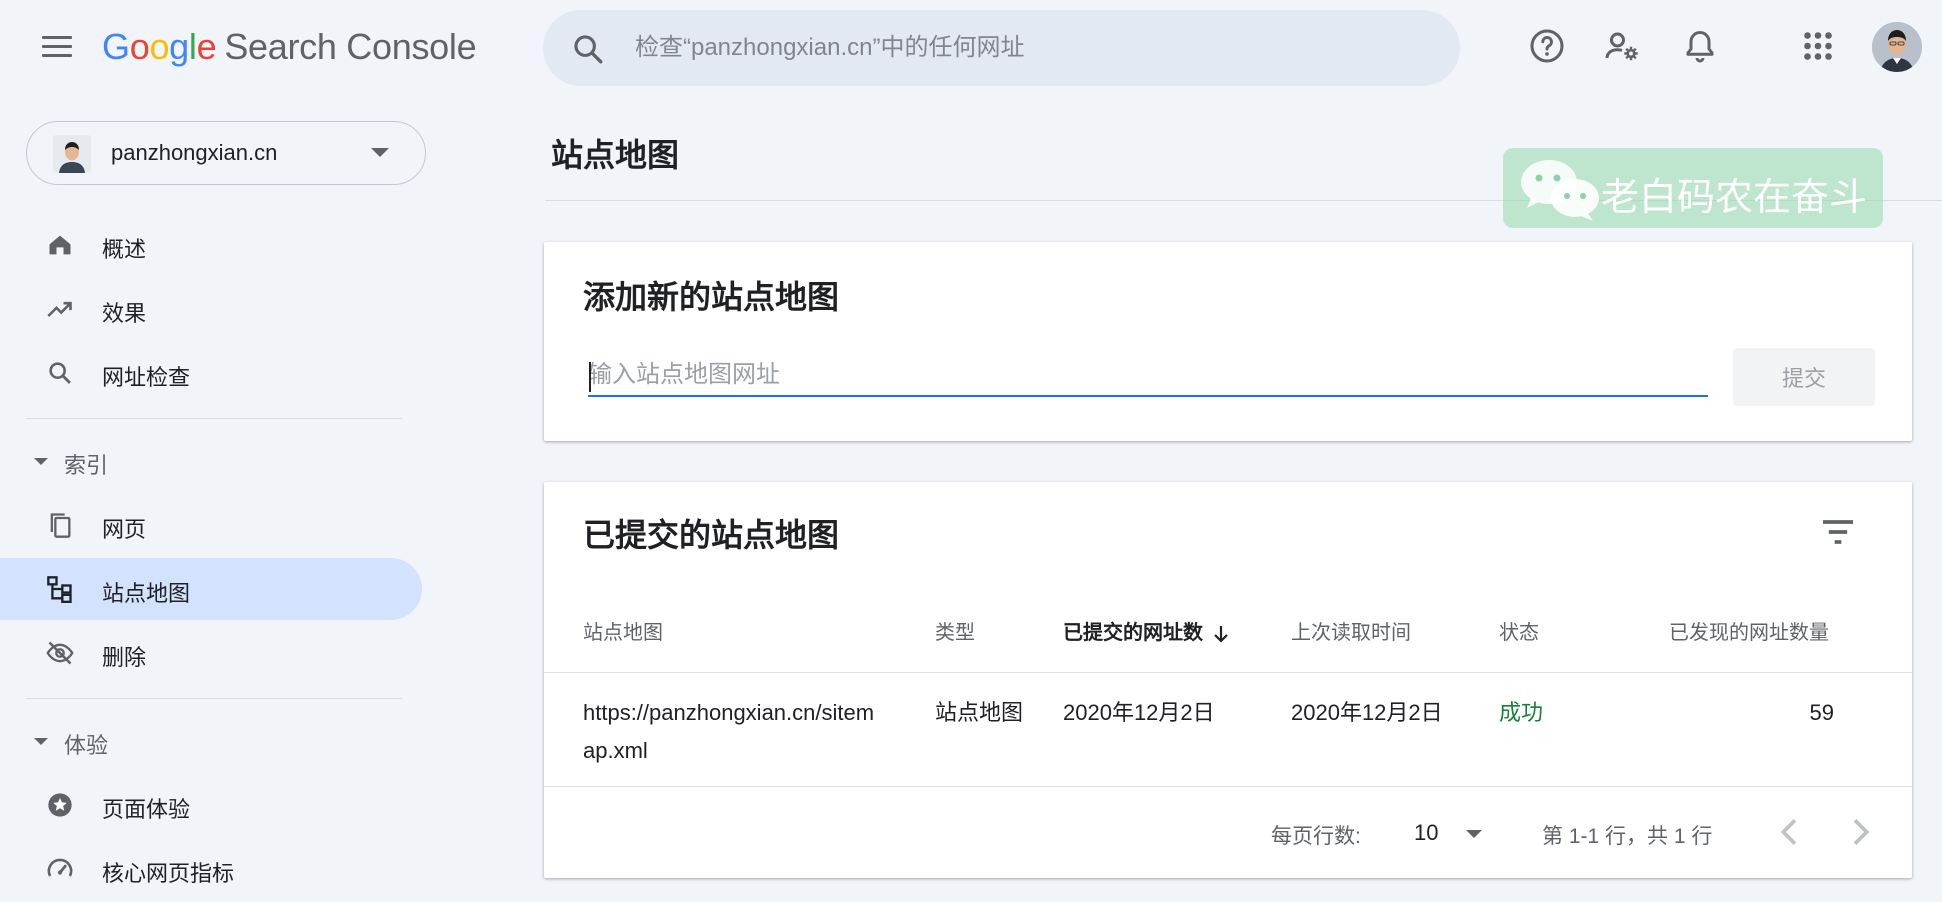 This screenshot has width=1942, height=902. What do you see at coordinates (615, 750) in the screenshot?
I see `sitemap-url-line: ap.xml` at bounding box center [615, 750].